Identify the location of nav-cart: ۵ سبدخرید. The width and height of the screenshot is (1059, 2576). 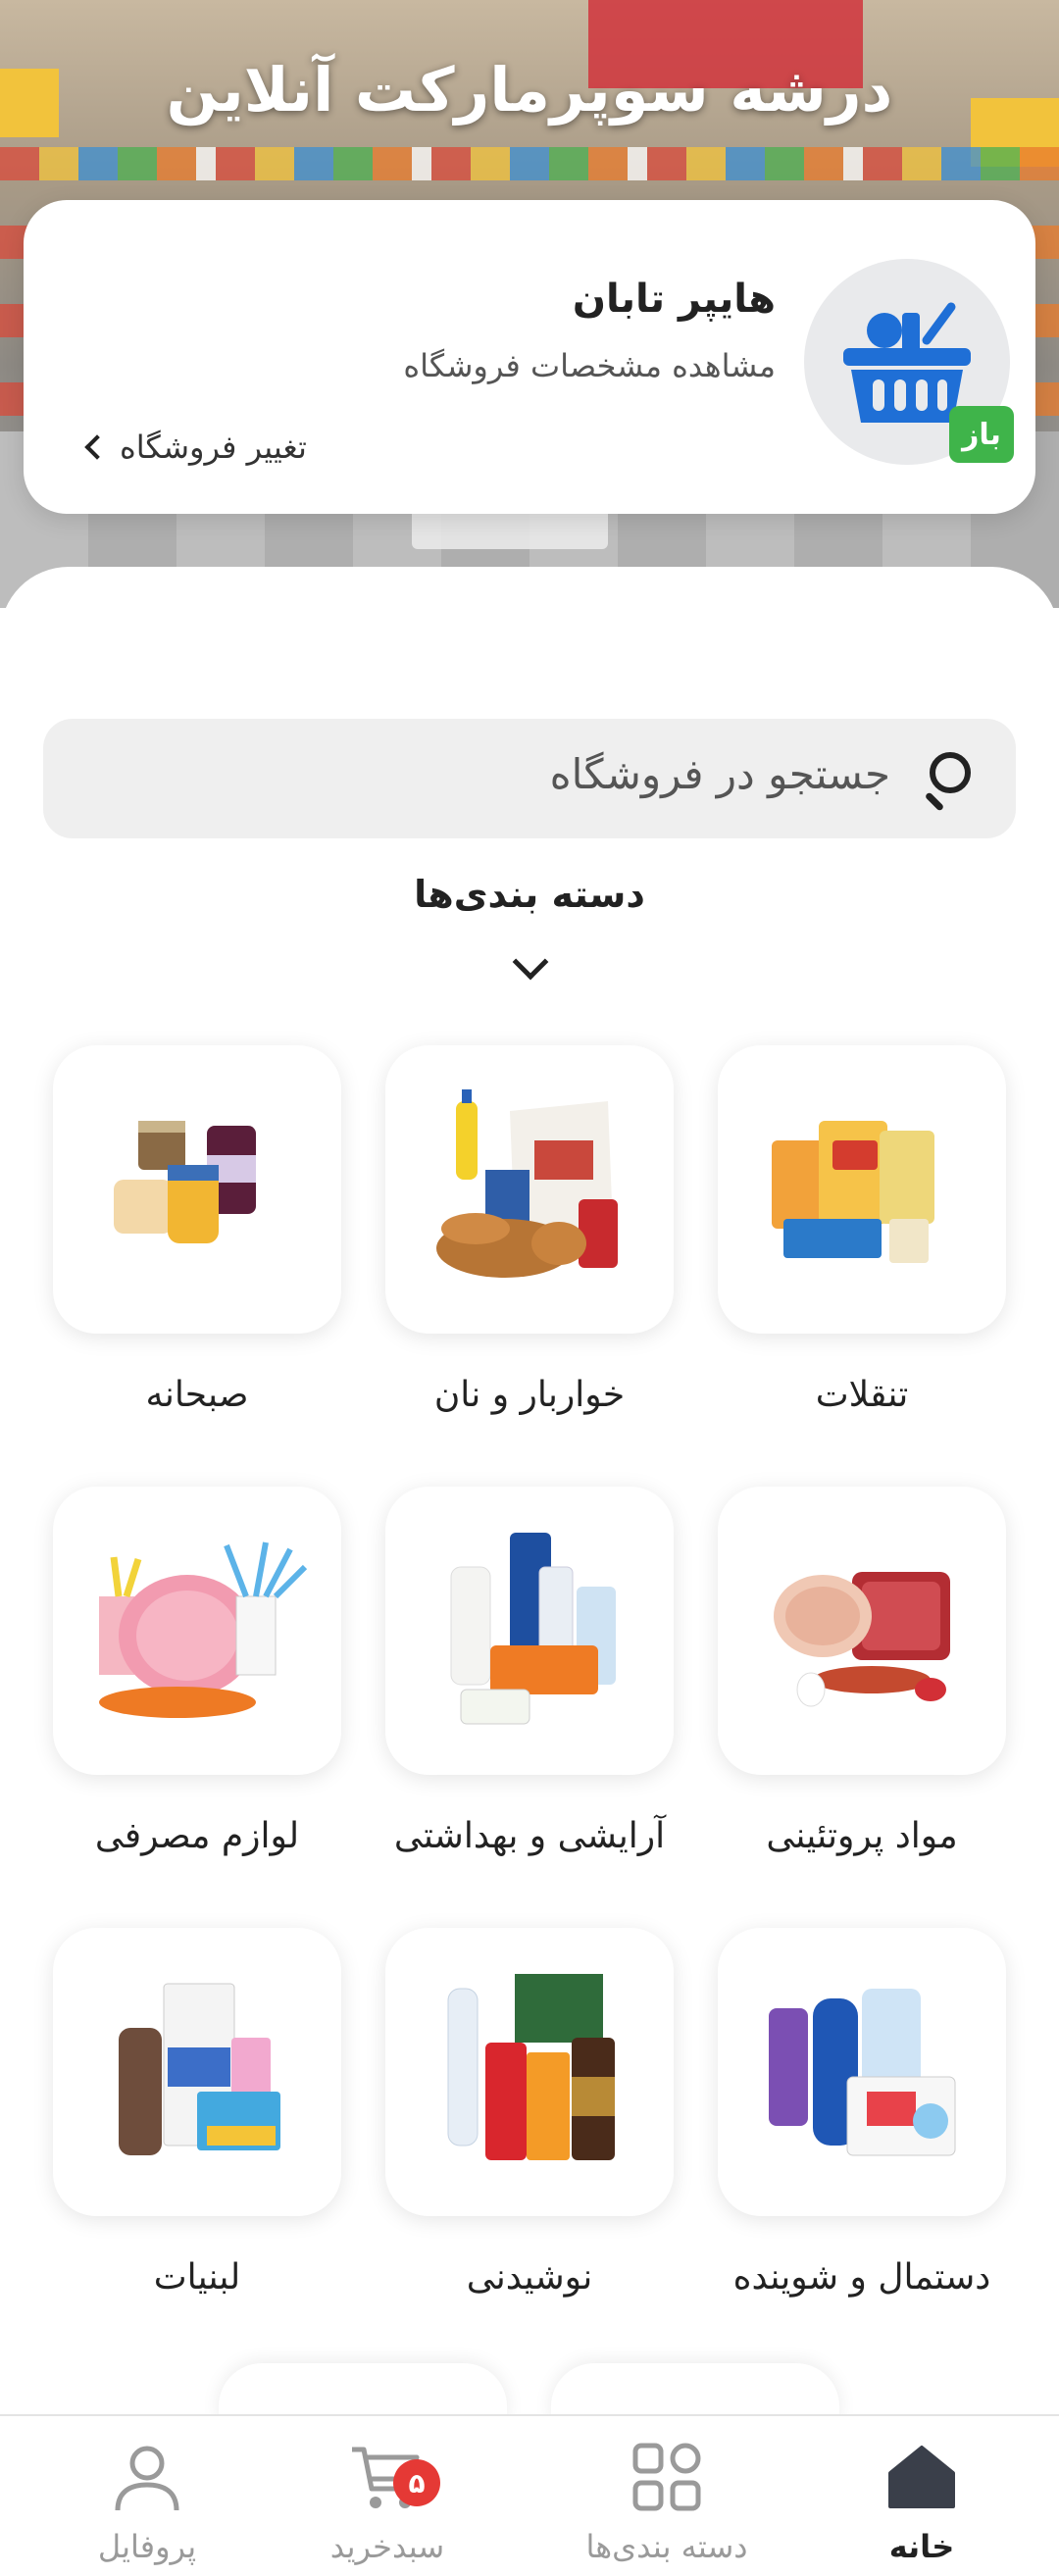
(387, 2502).